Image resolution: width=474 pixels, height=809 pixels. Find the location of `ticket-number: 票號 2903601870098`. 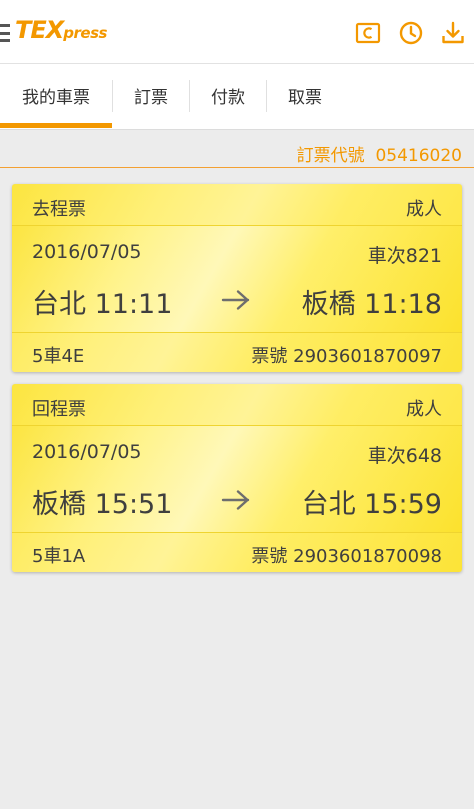

ticket-number: 票號 2903601870098 is located at coordinates (346, 556).